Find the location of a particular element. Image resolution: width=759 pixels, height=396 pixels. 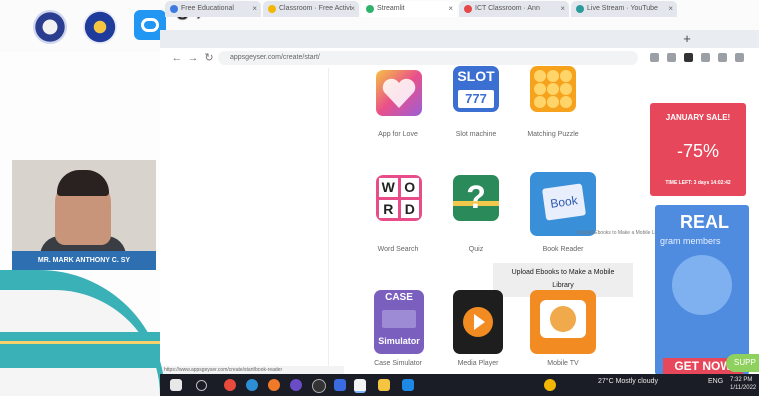

play-icon is located at coordinates (478, 322).